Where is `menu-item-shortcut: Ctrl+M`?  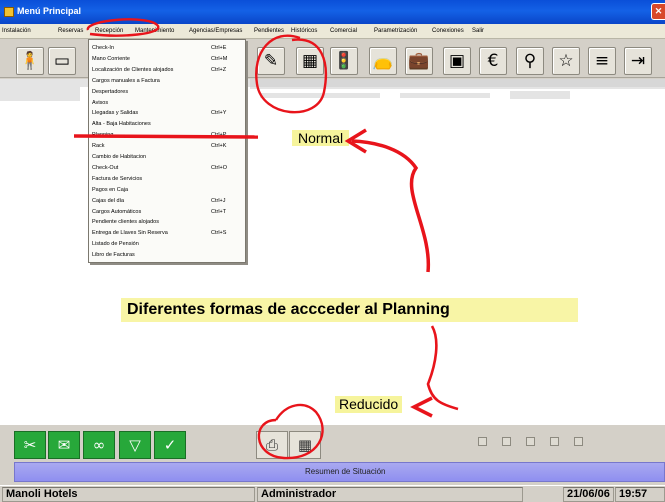
menu-item-shortcut: Ctrl+M is located at coordinates (219, 58).